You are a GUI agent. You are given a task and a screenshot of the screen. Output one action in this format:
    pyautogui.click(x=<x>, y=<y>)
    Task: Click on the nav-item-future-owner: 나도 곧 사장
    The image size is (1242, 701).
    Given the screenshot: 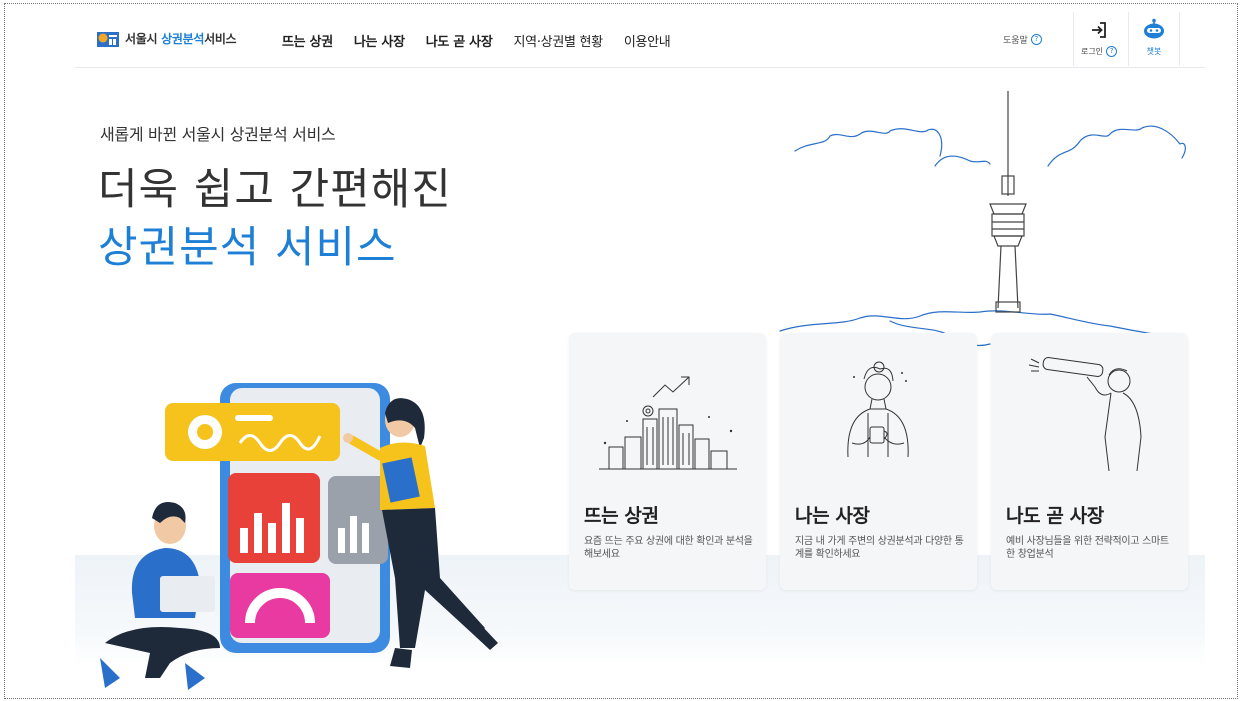 What is the action you would take?
    pyautogui.click(x=459, y=40)
    